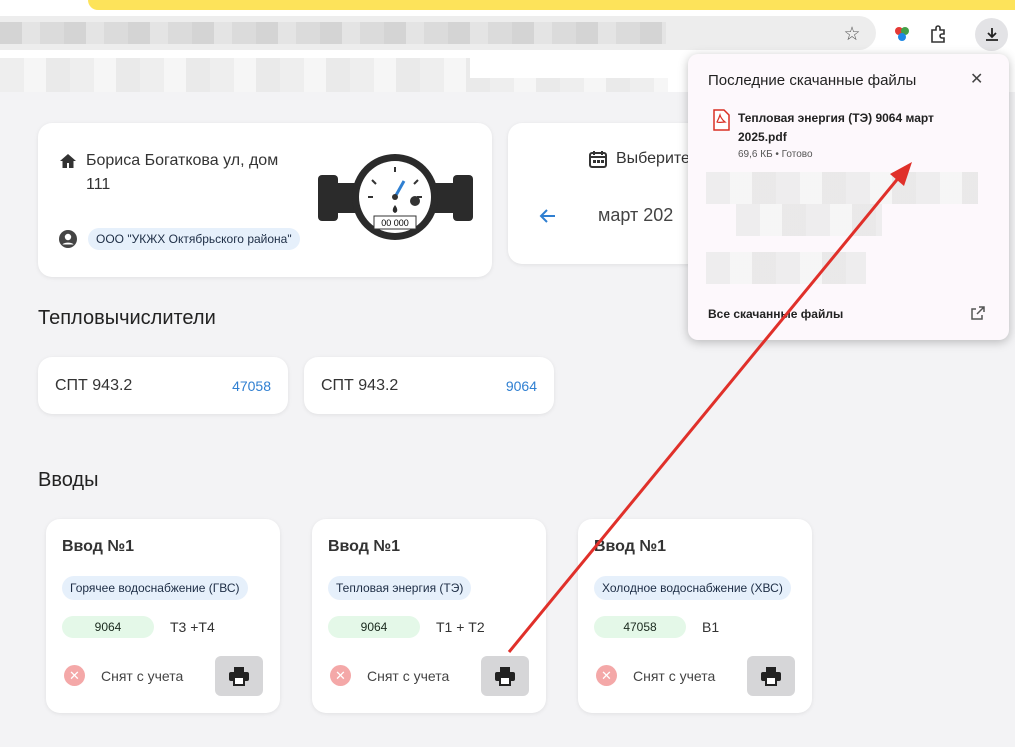  What do you see at coordinates (395, 223) in the screenshot?
I see `meter-counter: 00 000` at bounding box center [395, 223].